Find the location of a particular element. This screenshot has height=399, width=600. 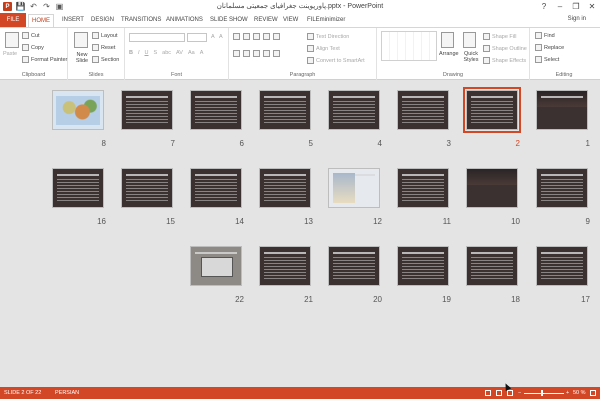

shape-outline-button: Shape Outline is located at coordinates (505, 48).